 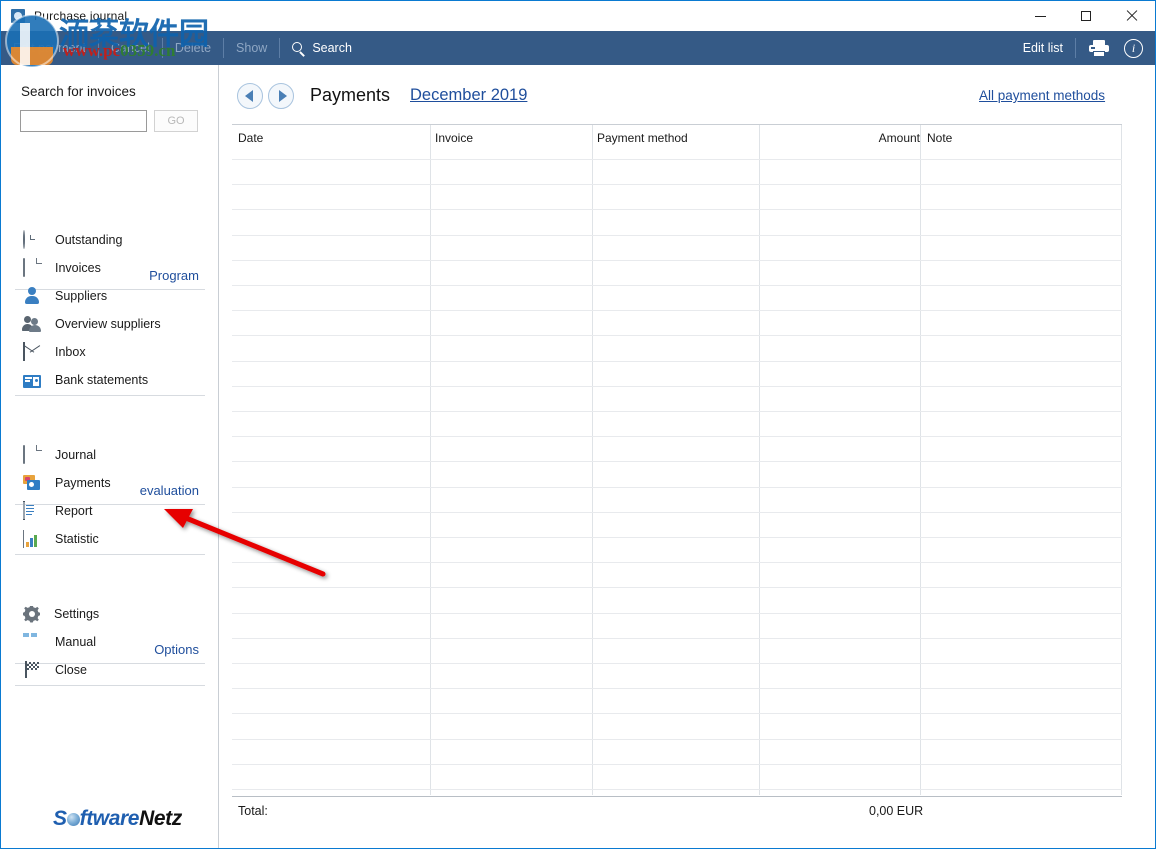 What do you see at coordinates (81, 296) in the screenshot?
I see `sidebar-item-label: Suppliers` at bounding box center [81, 296].